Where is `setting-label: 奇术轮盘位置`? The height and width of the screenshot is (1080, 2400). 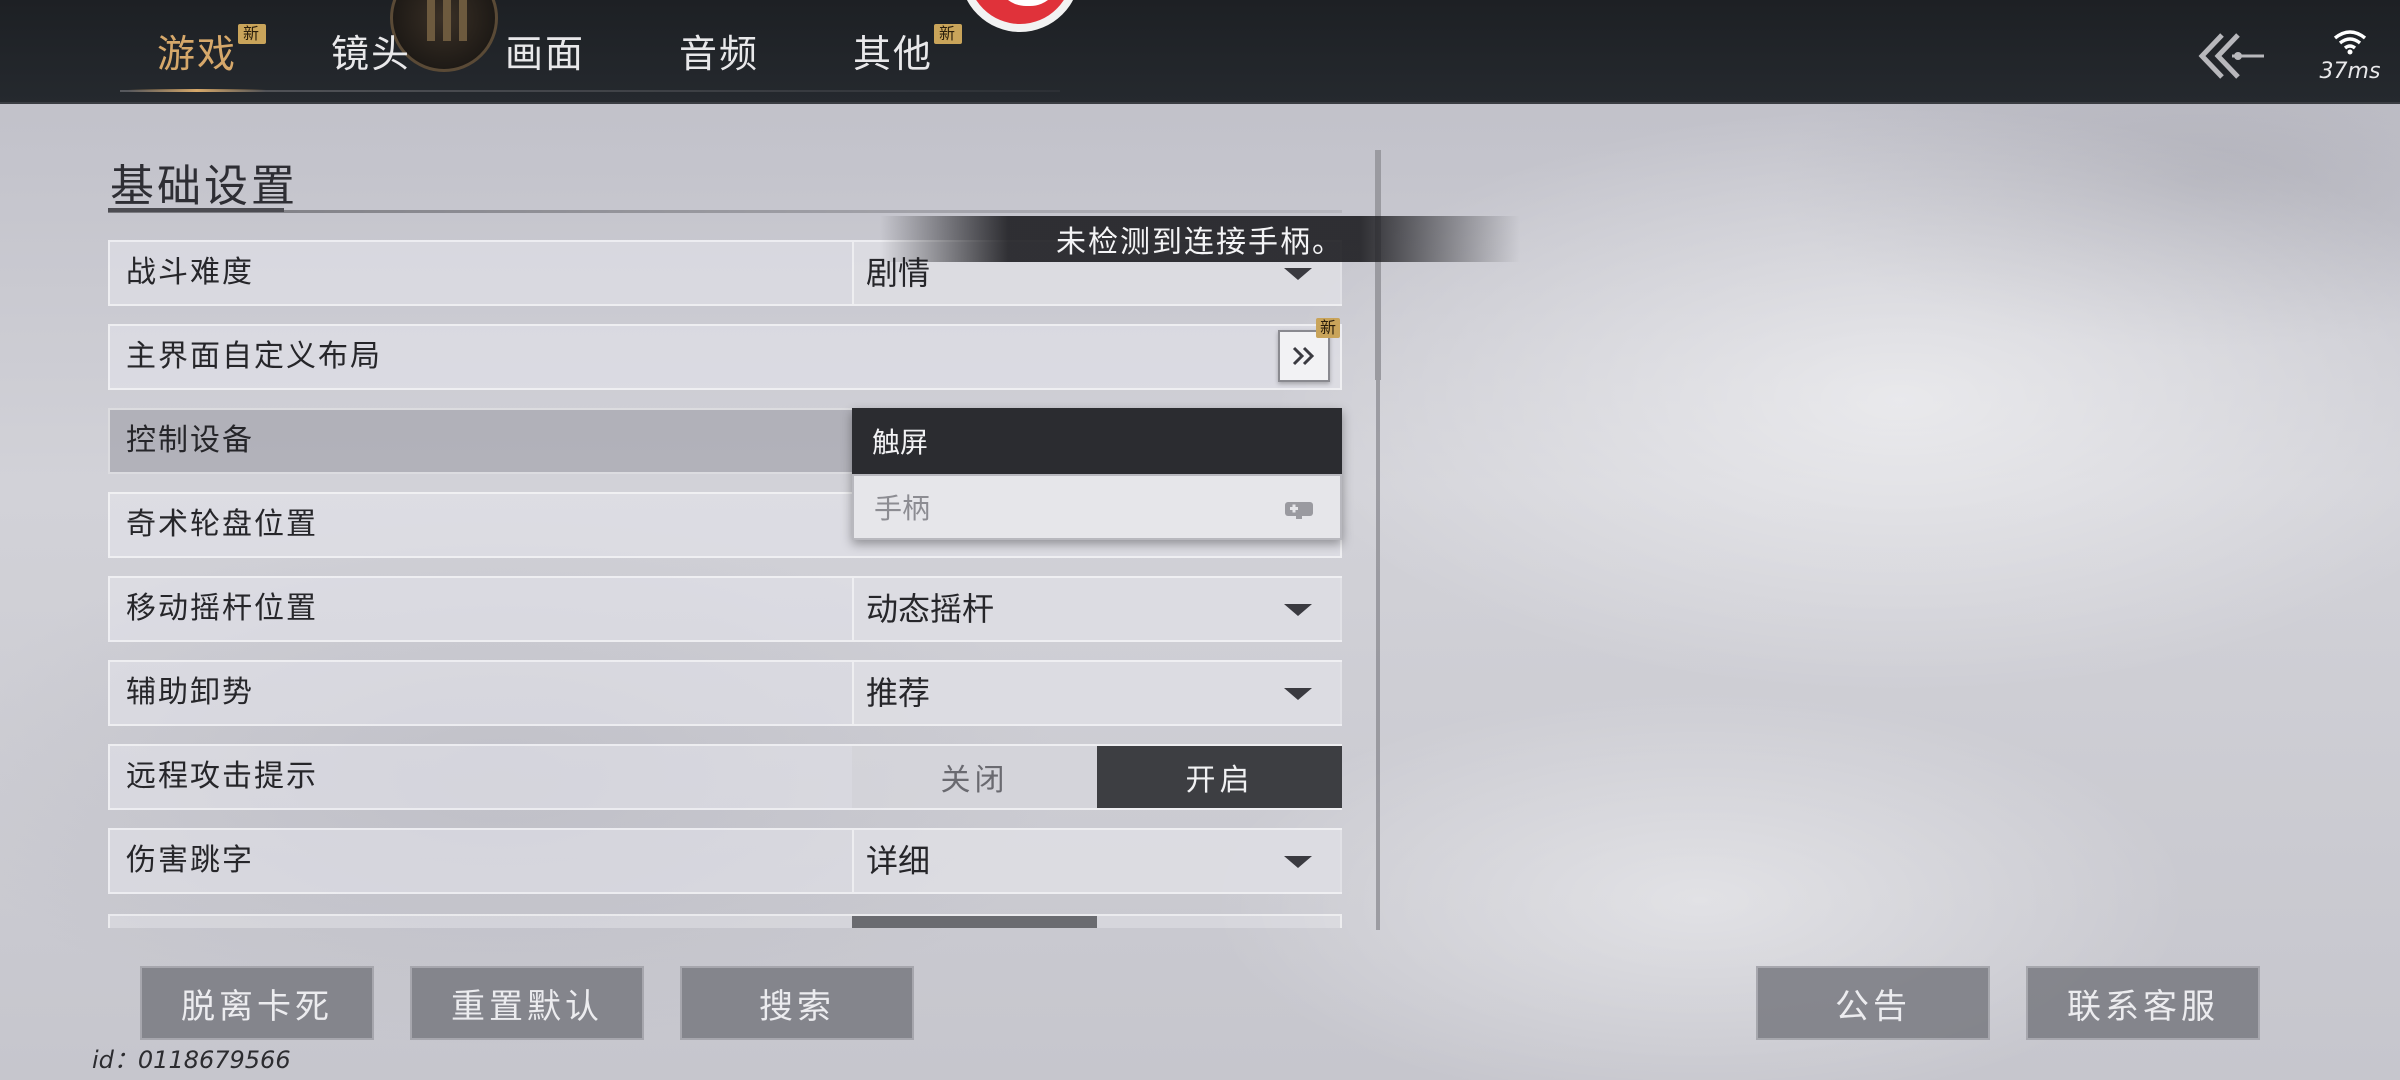 setting-label: 奇术轮盘位置 is located at coordinates (222, 524).